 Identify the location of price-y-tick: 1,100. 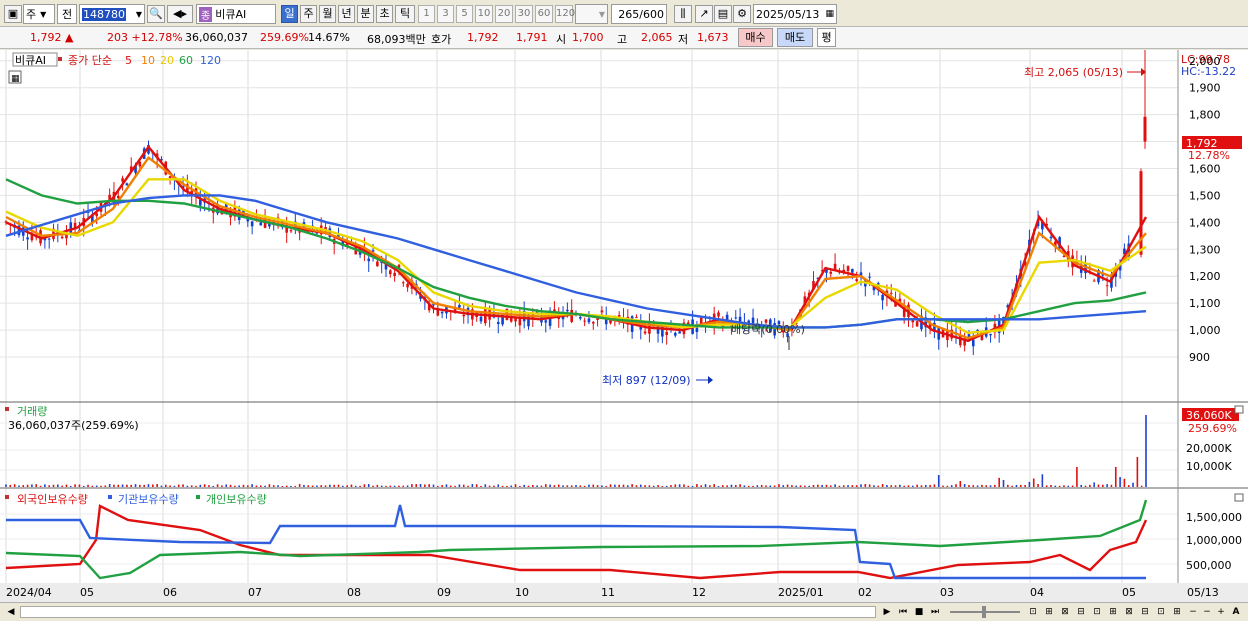
(1205, 303).